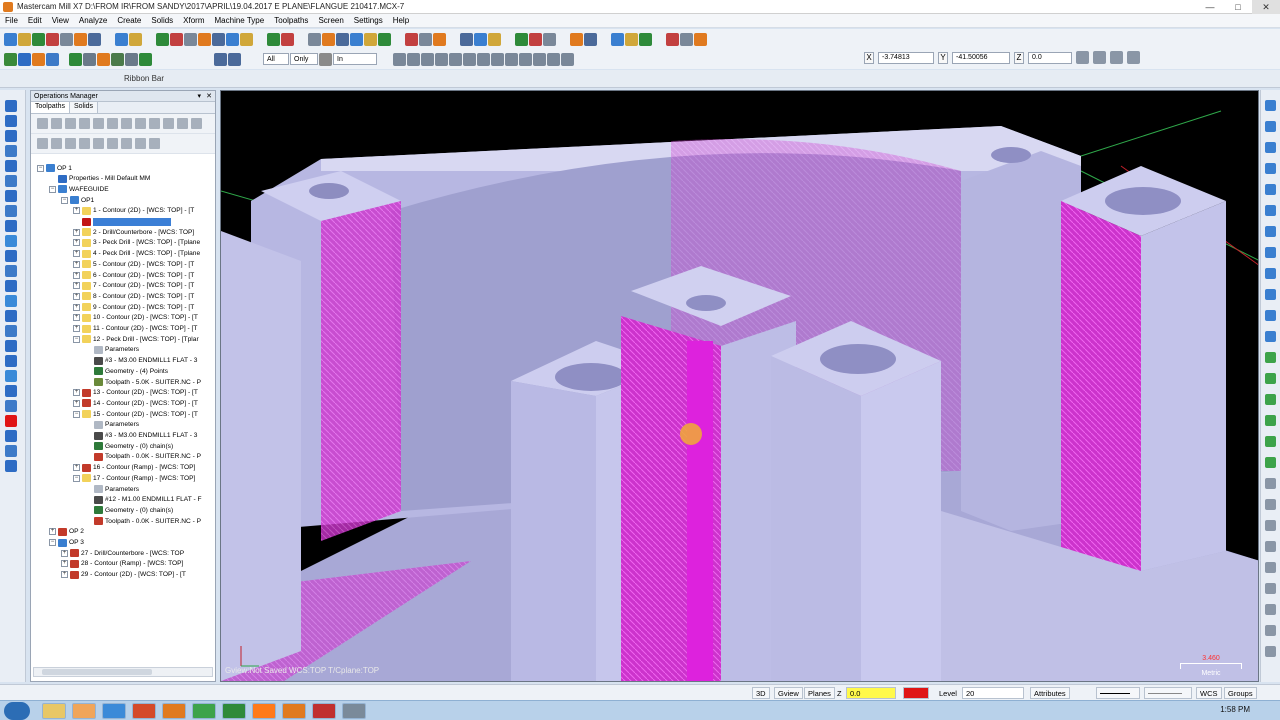  What do you see at coordinates (1209, 693) in the screenshot?
I see `wcs-button: WCS` at bounding box center [1209, 693].